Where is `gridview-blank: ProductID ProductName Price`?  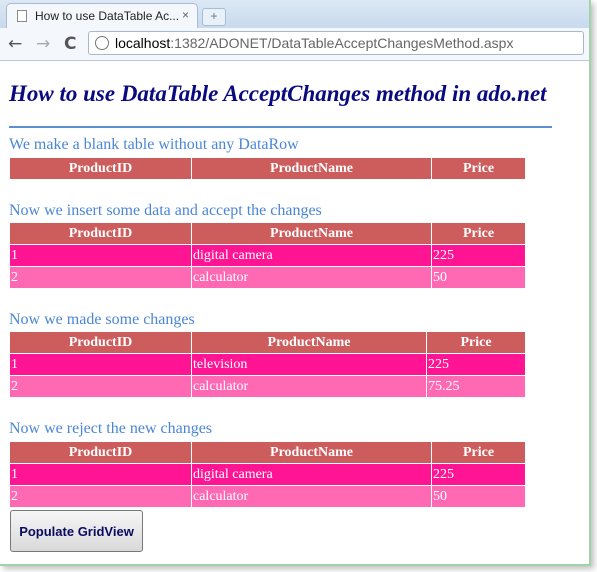 gridview-blank: ProductID ProductName Price is located at coordinates (267, 168).